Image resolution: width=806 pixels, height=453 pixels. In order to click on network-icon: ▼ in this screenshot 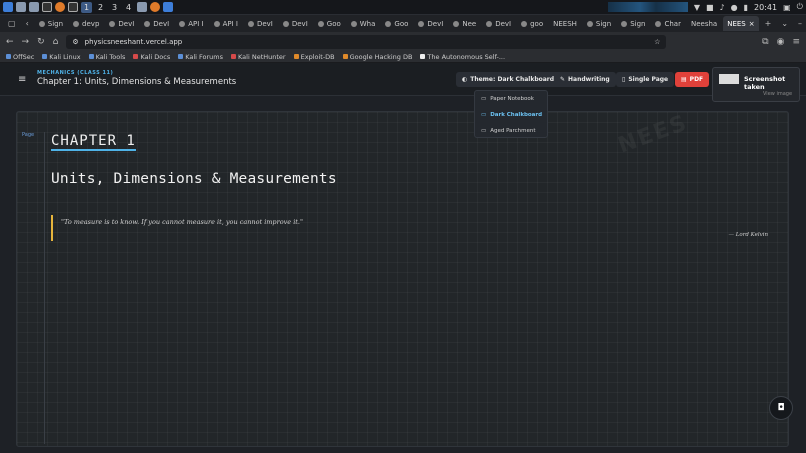, I will do `click(697, 7)`.